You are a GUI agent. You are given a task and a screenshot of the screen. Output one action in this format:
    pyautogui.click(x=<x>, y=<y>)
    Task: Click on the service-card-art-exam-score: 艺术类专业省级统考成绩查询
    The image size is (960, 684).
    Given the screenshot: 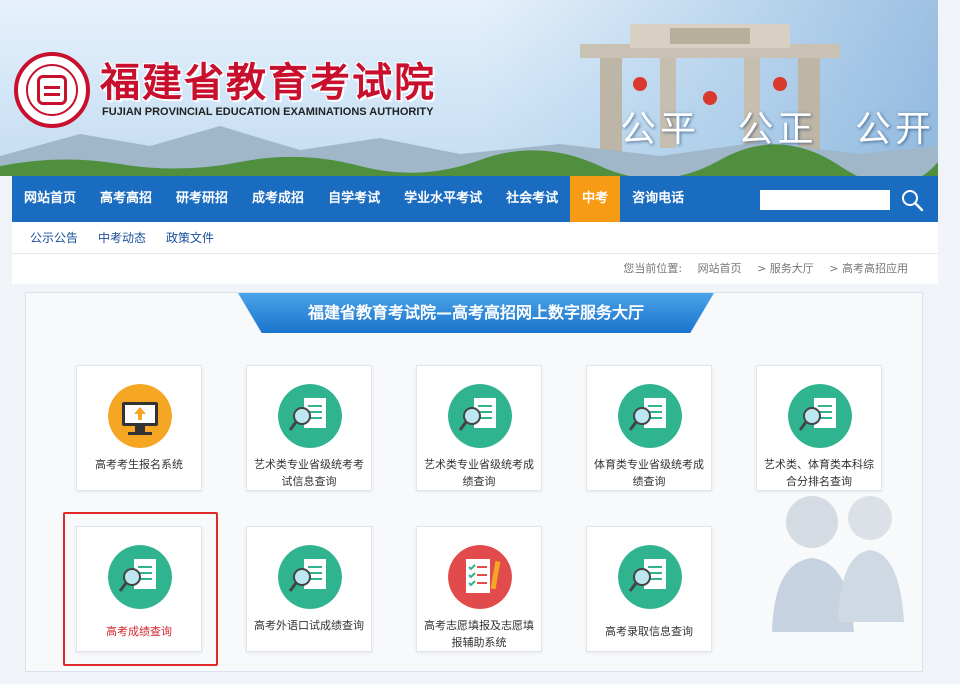 What is the action you would take?
    pyautogui.click(x=479, y=428)
    